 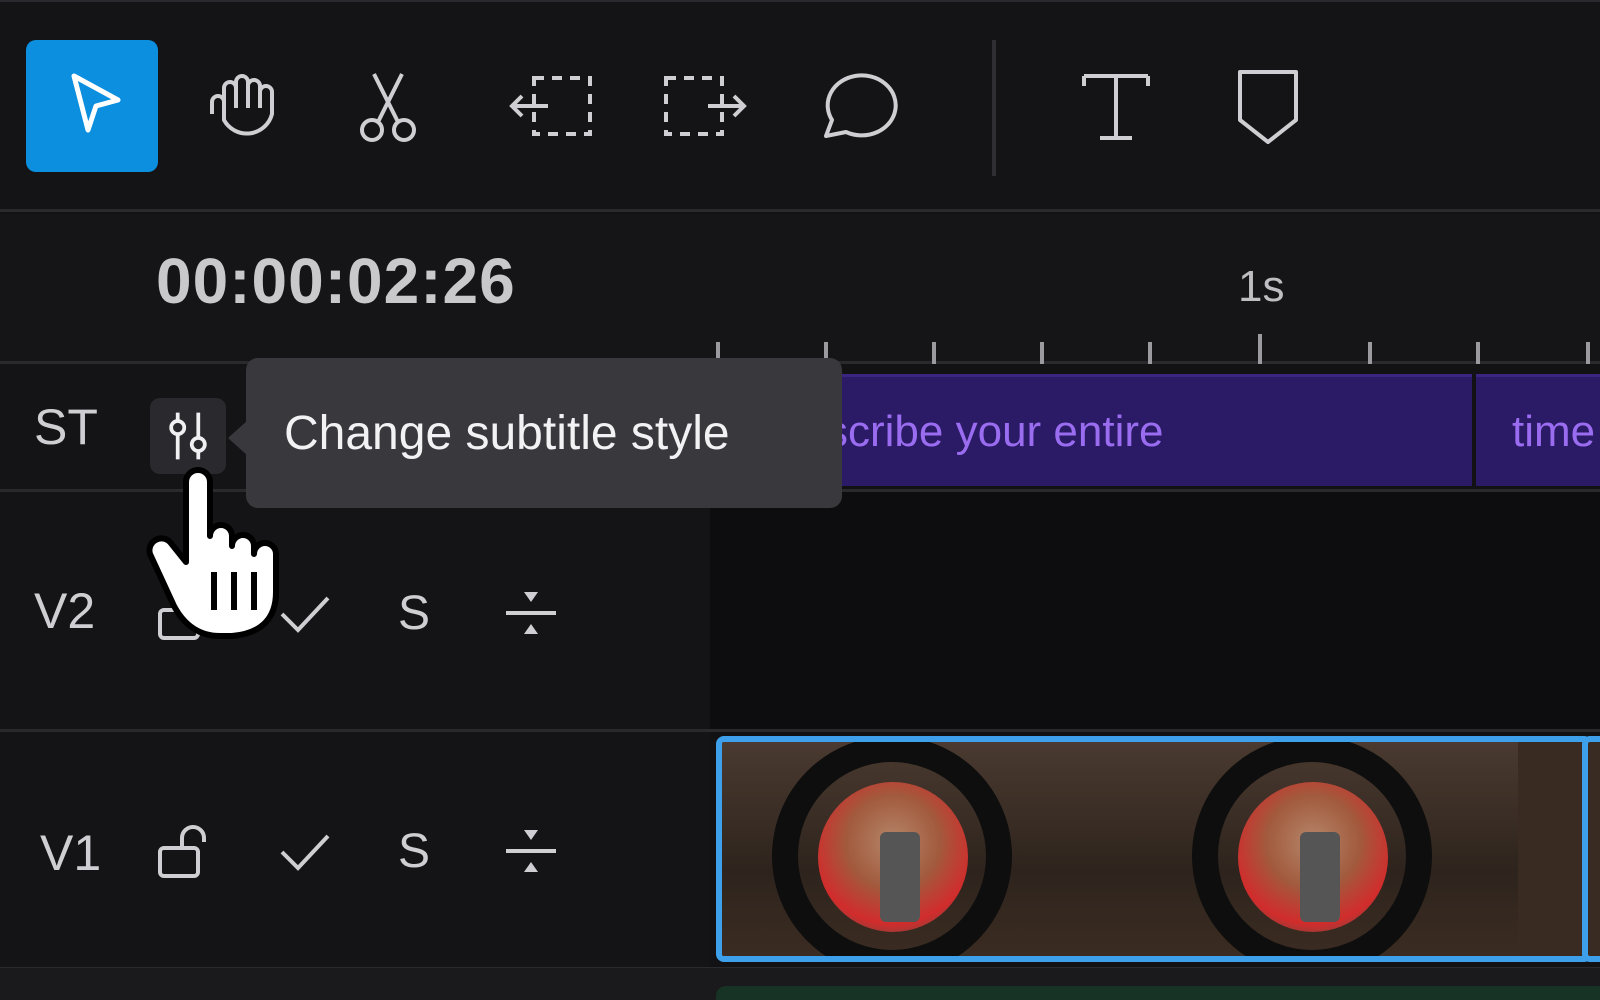 I want to click on trim-right-icon, so click(x=705, y=106).